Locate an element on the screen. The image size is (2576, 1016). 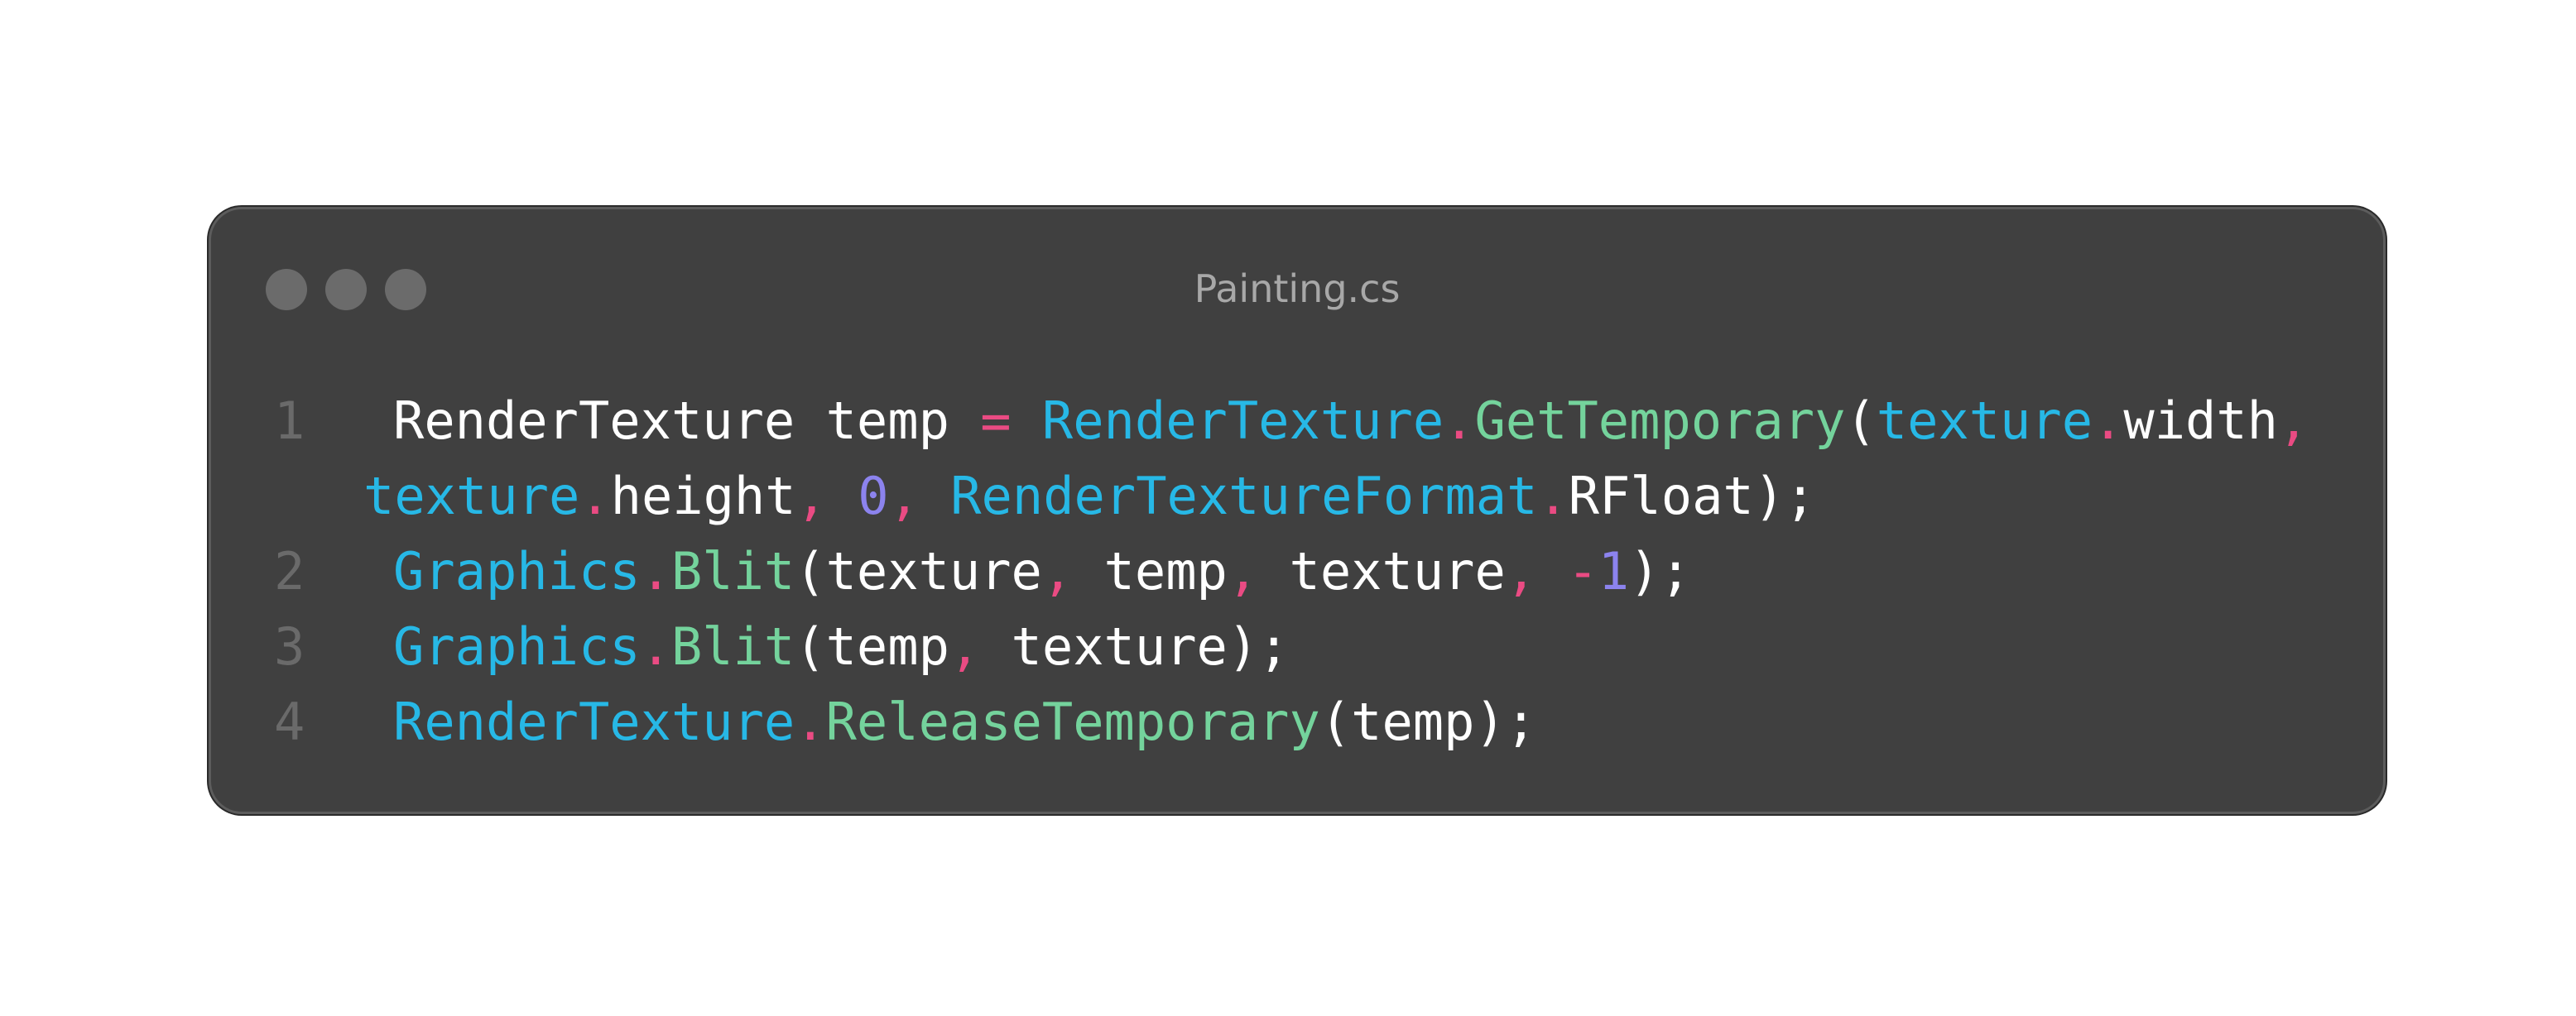
line-number: 4 is located at coordinates (289, 722).